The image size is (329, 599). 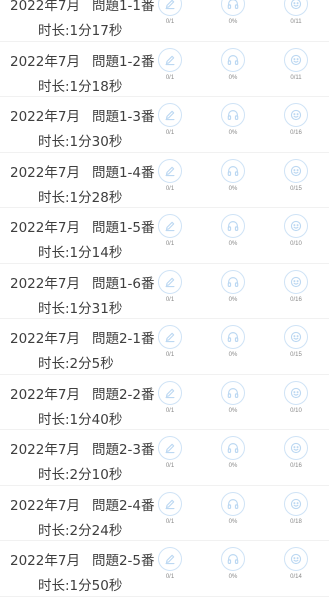 What do you see at coordinates (296, 244) in the screenshot?
I see `score-count: 0/10` at bounding box center [296, 244].